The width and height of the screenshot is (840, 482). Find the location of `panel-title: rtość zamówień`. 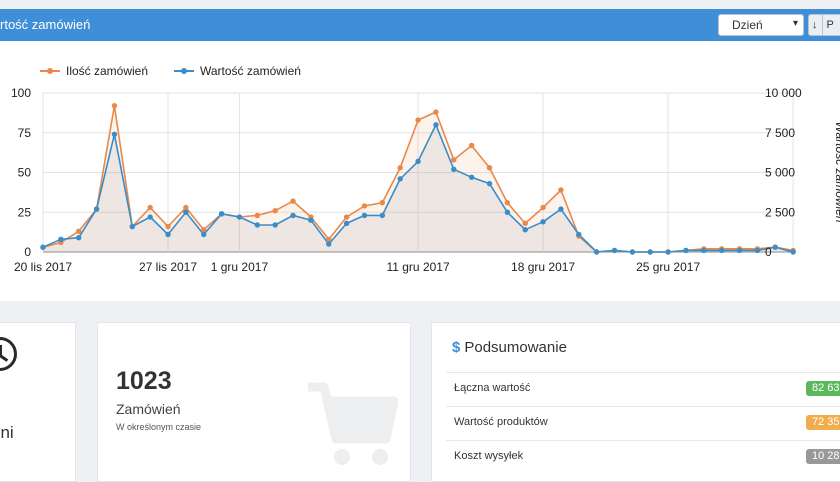

panel-title: rtość zamówień is located at coordinates (45, 24).